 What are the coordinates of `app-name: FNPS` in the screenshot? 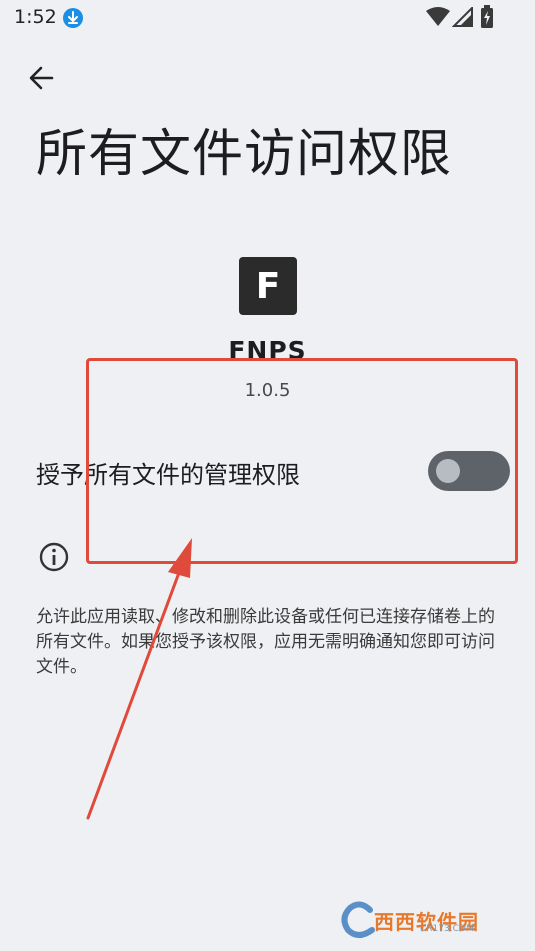 It's located at (267, 350).